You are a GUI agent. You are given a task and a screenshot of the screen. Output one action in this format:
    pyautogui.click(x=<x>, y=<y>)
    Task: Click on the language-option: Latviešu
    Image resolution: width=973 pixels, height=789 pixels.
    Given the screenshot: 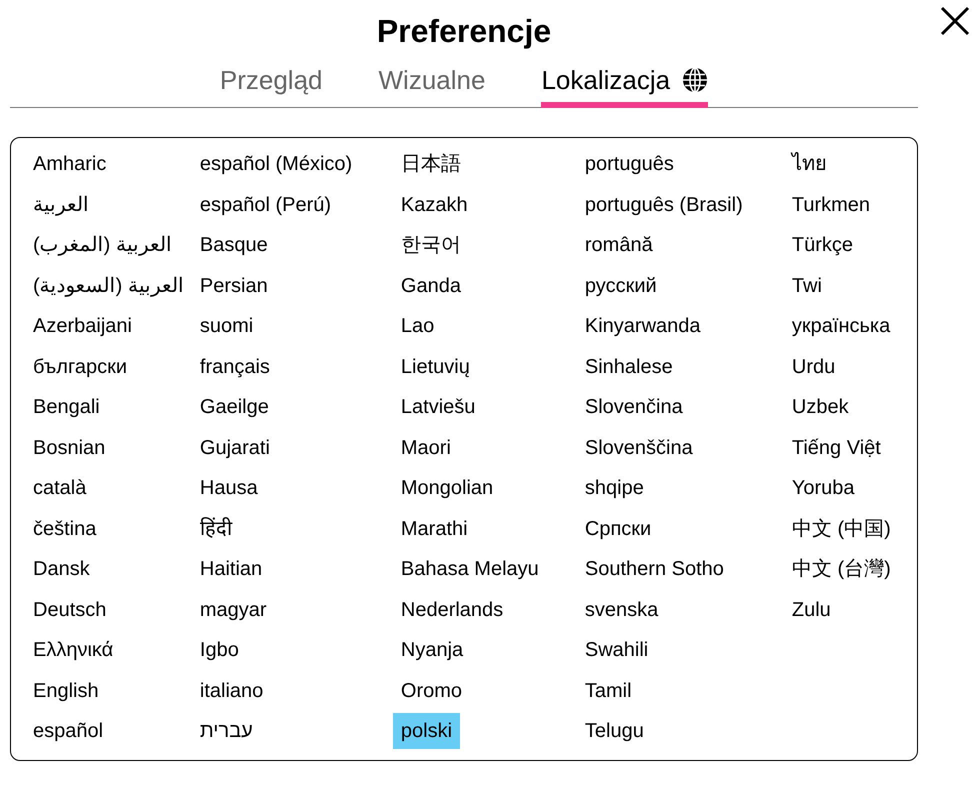 What is the action you would take?
    pyautogui.click(x=438, y=407)
    